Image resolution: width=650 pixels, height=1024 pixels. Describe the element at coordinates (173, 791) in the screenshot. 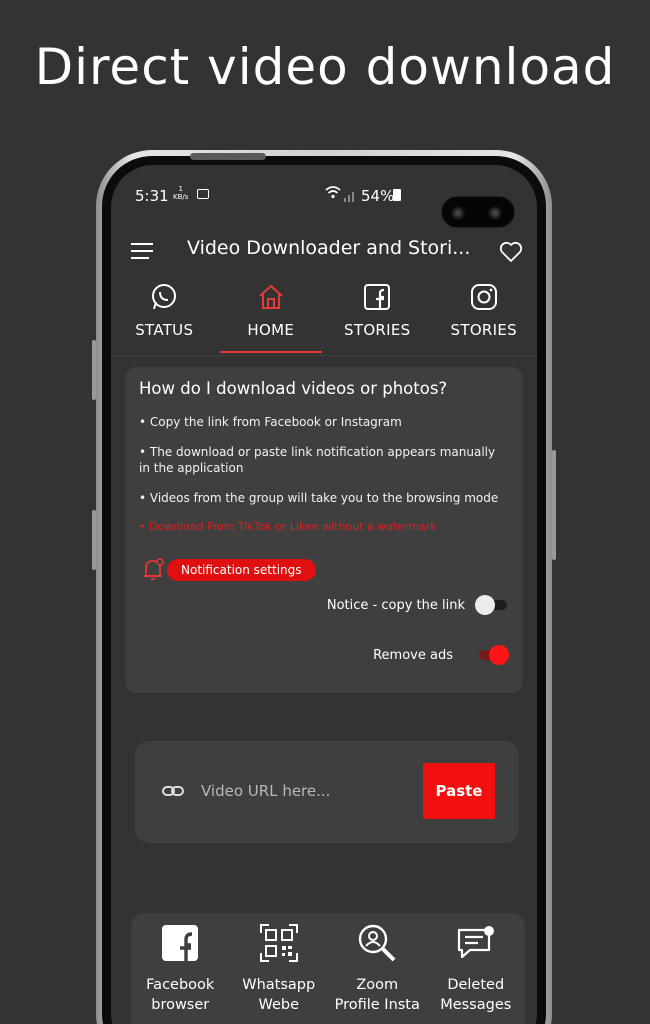

I see `link-icon` at that location.